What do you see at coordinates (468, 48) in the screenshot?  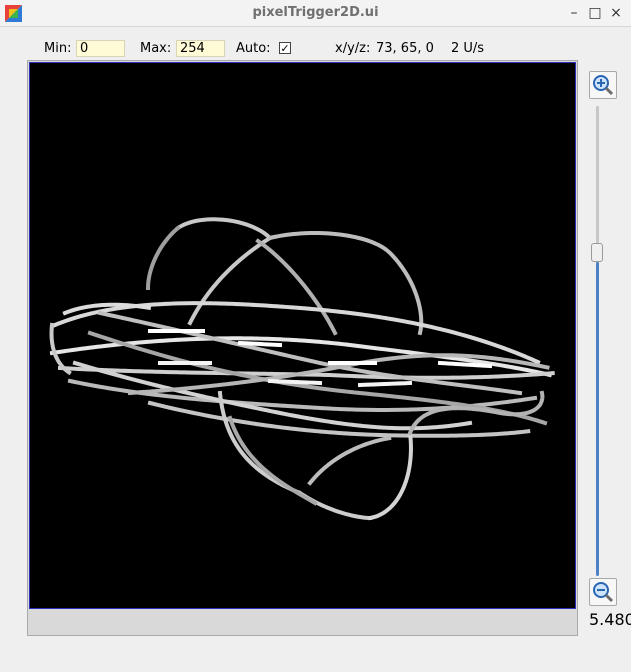 I see `rate-value: 2 U/s` at bounding box center [468, 48].